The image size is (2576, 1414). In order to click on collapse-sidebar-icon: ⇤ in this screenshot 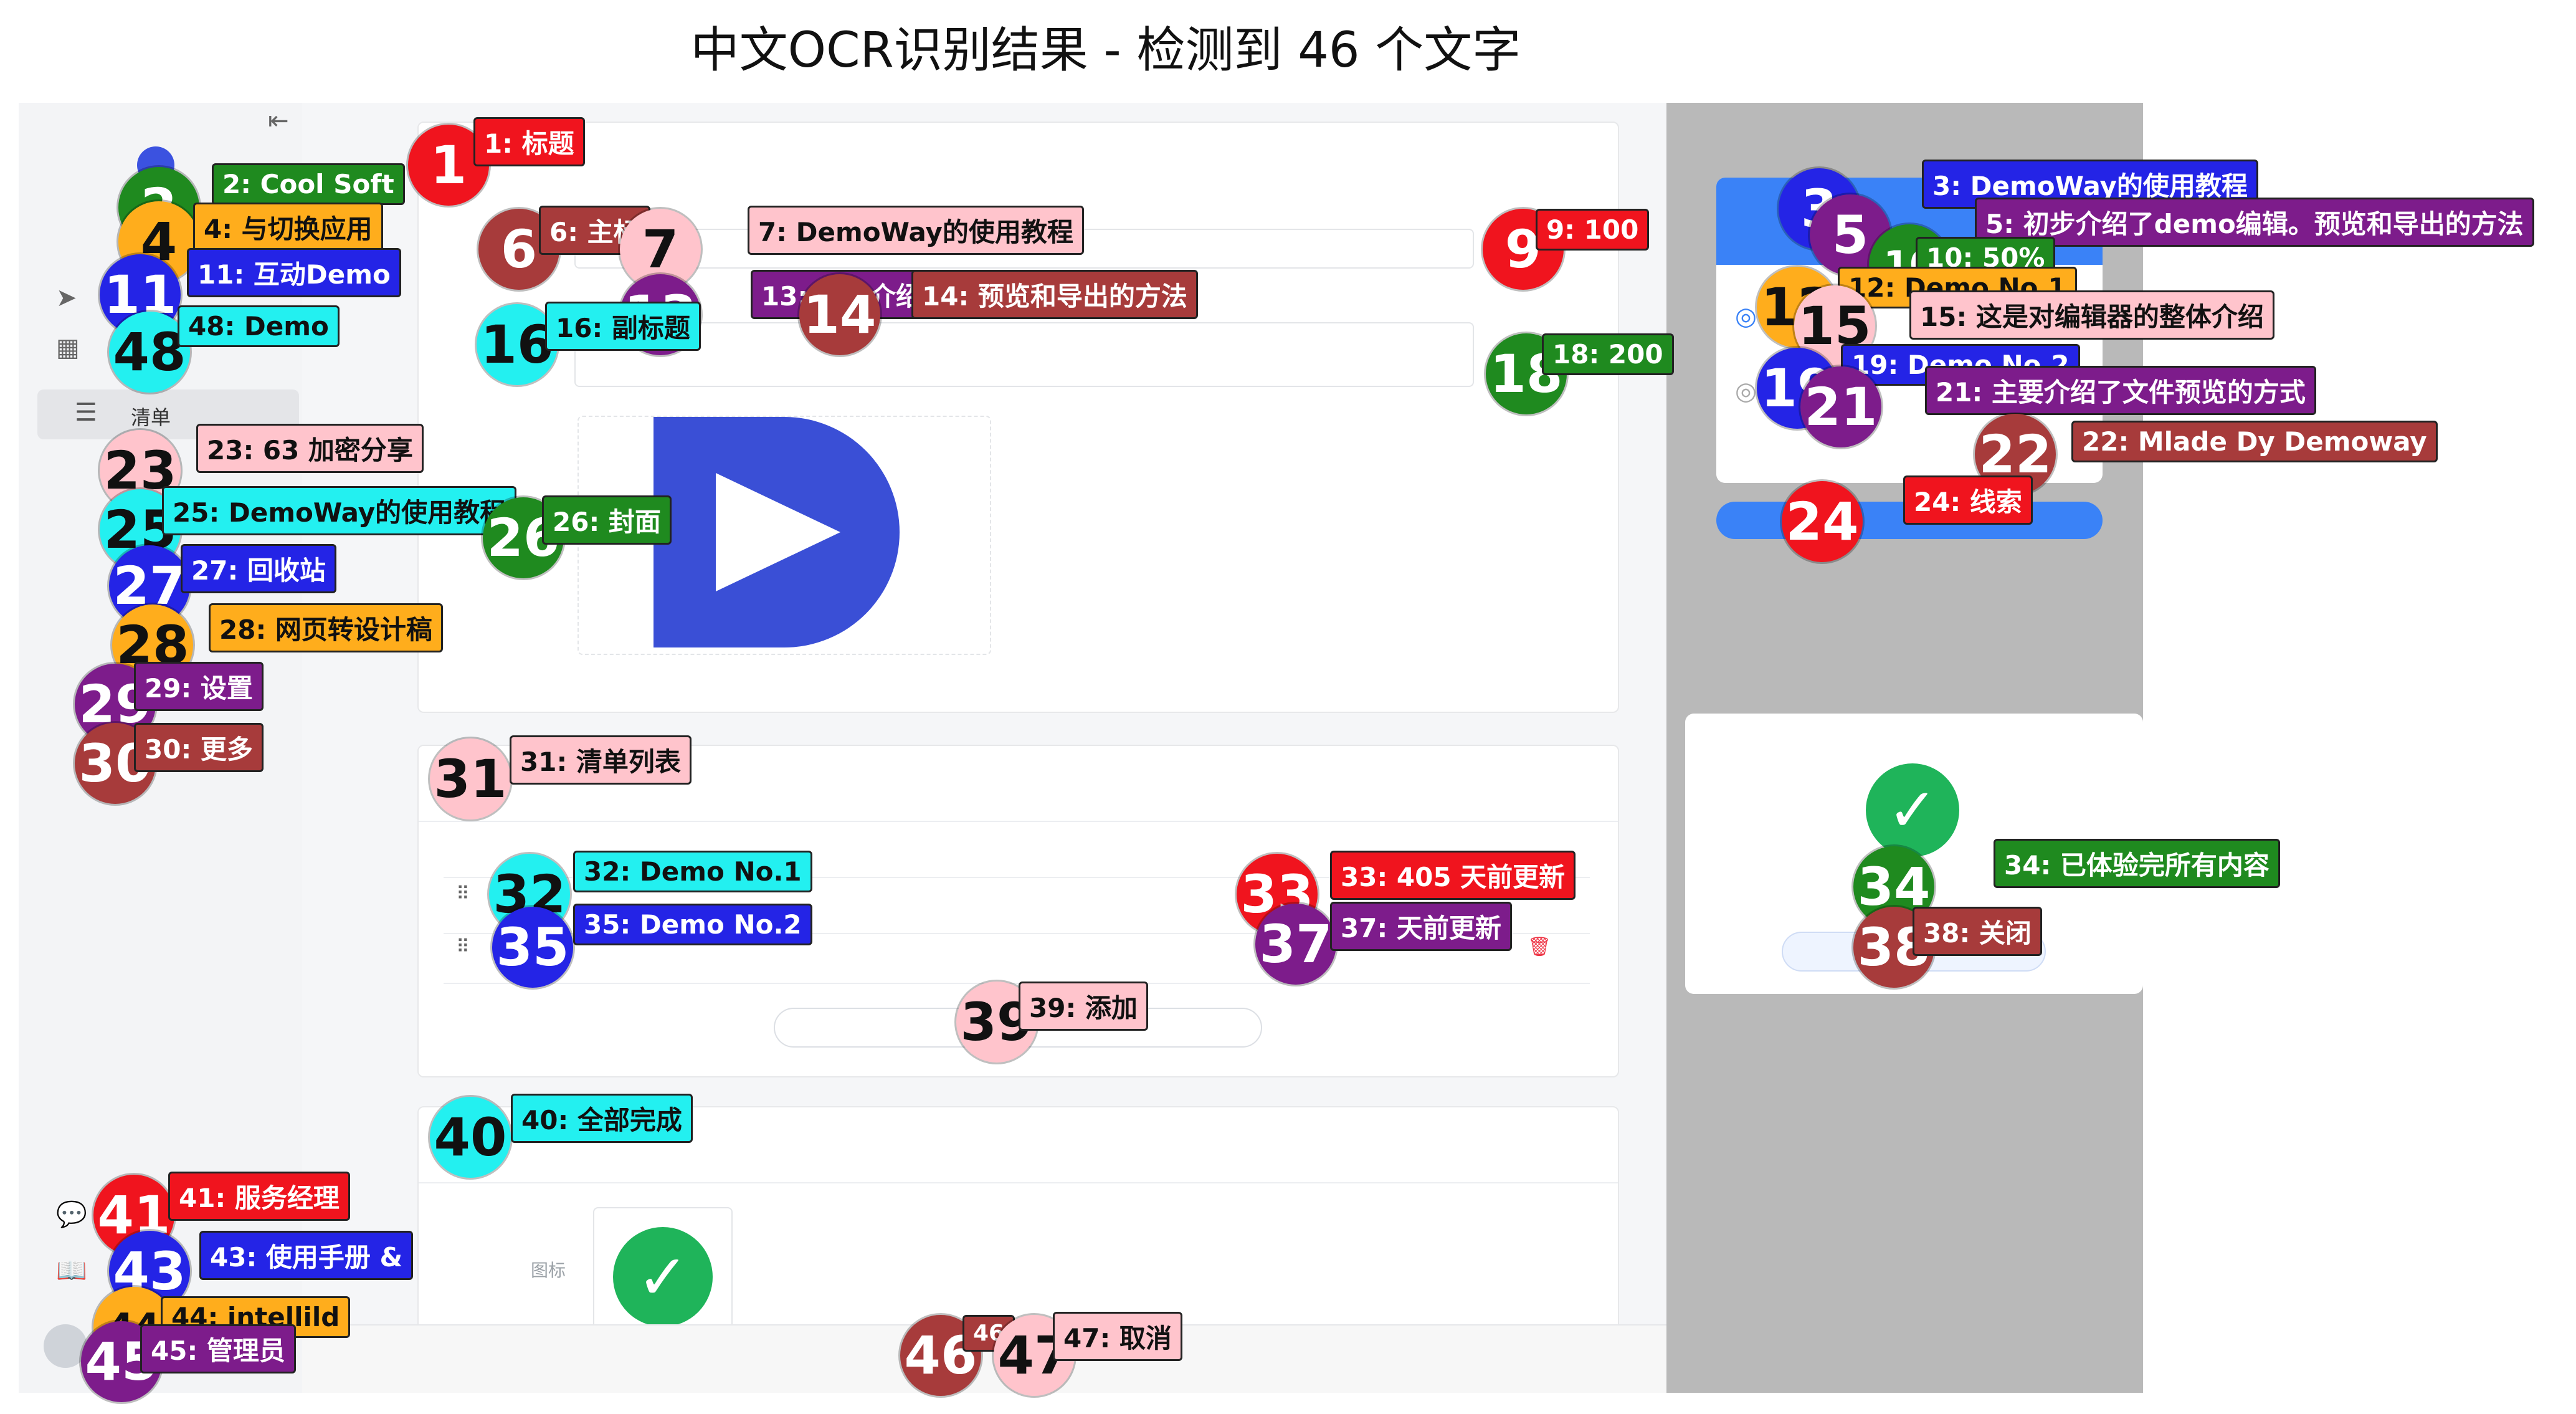, I will do `click(278, 121)`.